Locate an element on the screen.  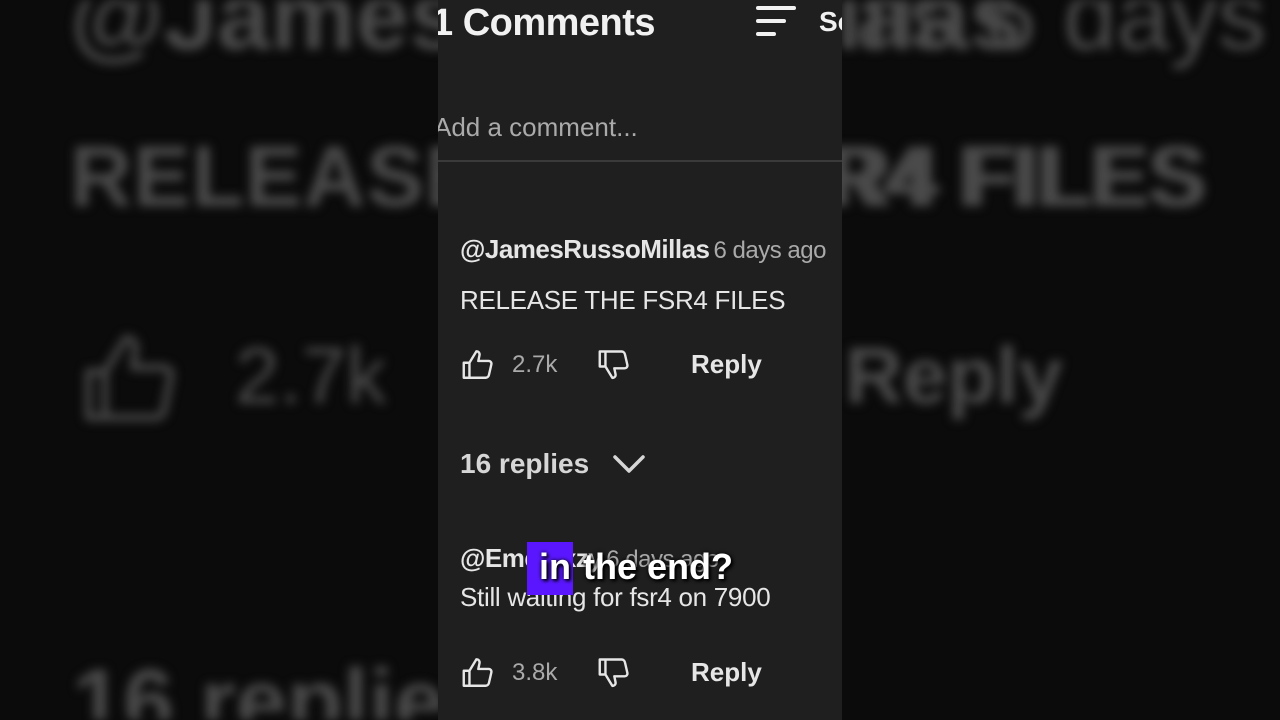
like-count: 3.8k is located at coordinates (535, 672).